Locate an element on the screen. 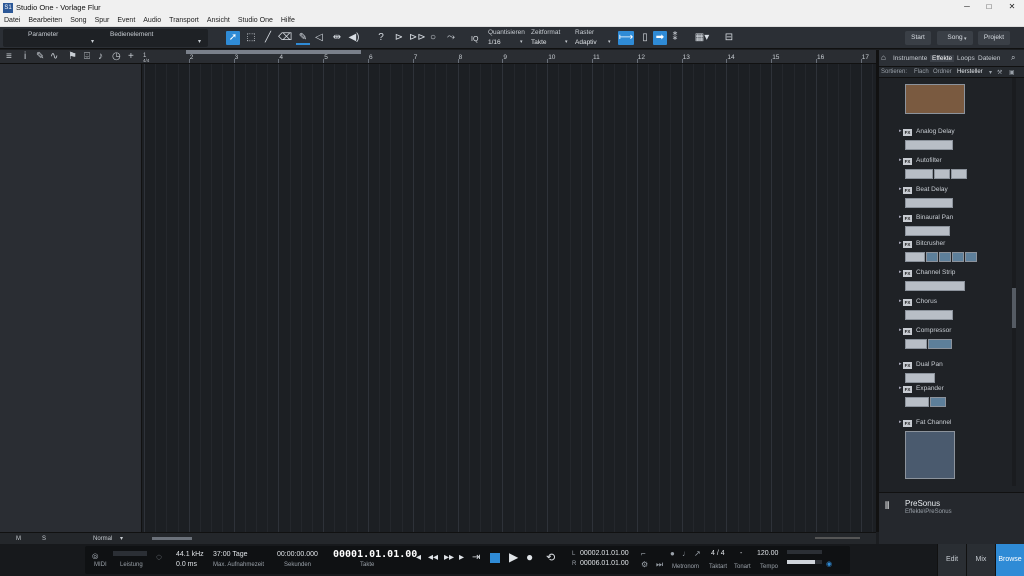  folder-icon: ⌹ is located at coordinates (87, 56).